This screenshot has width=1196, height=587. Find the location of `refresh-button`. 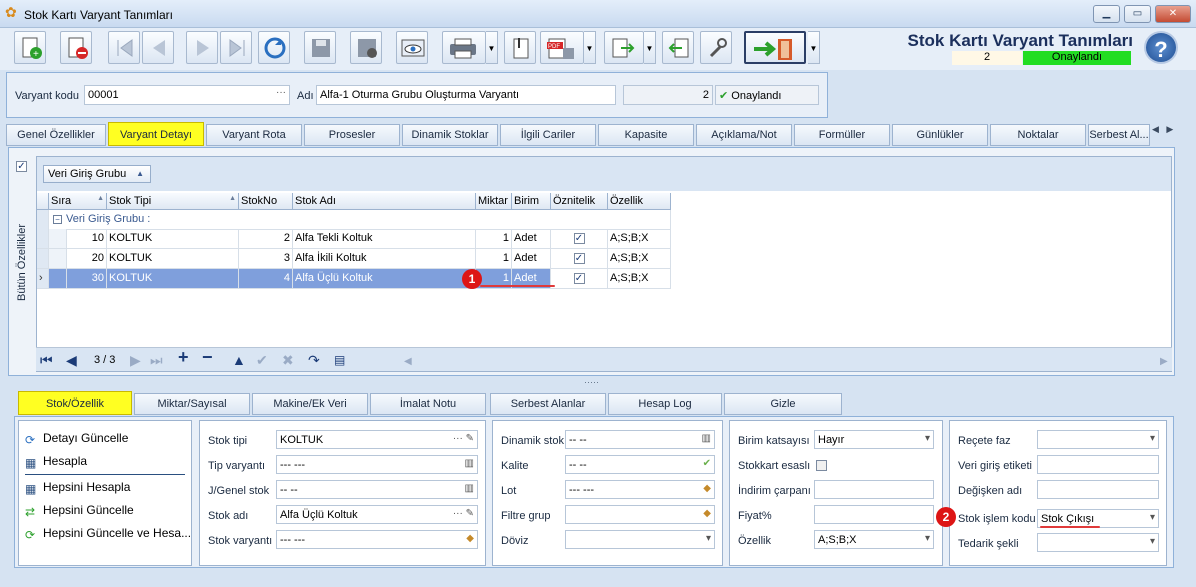

refresh-button is located at coordinates (274, 47).